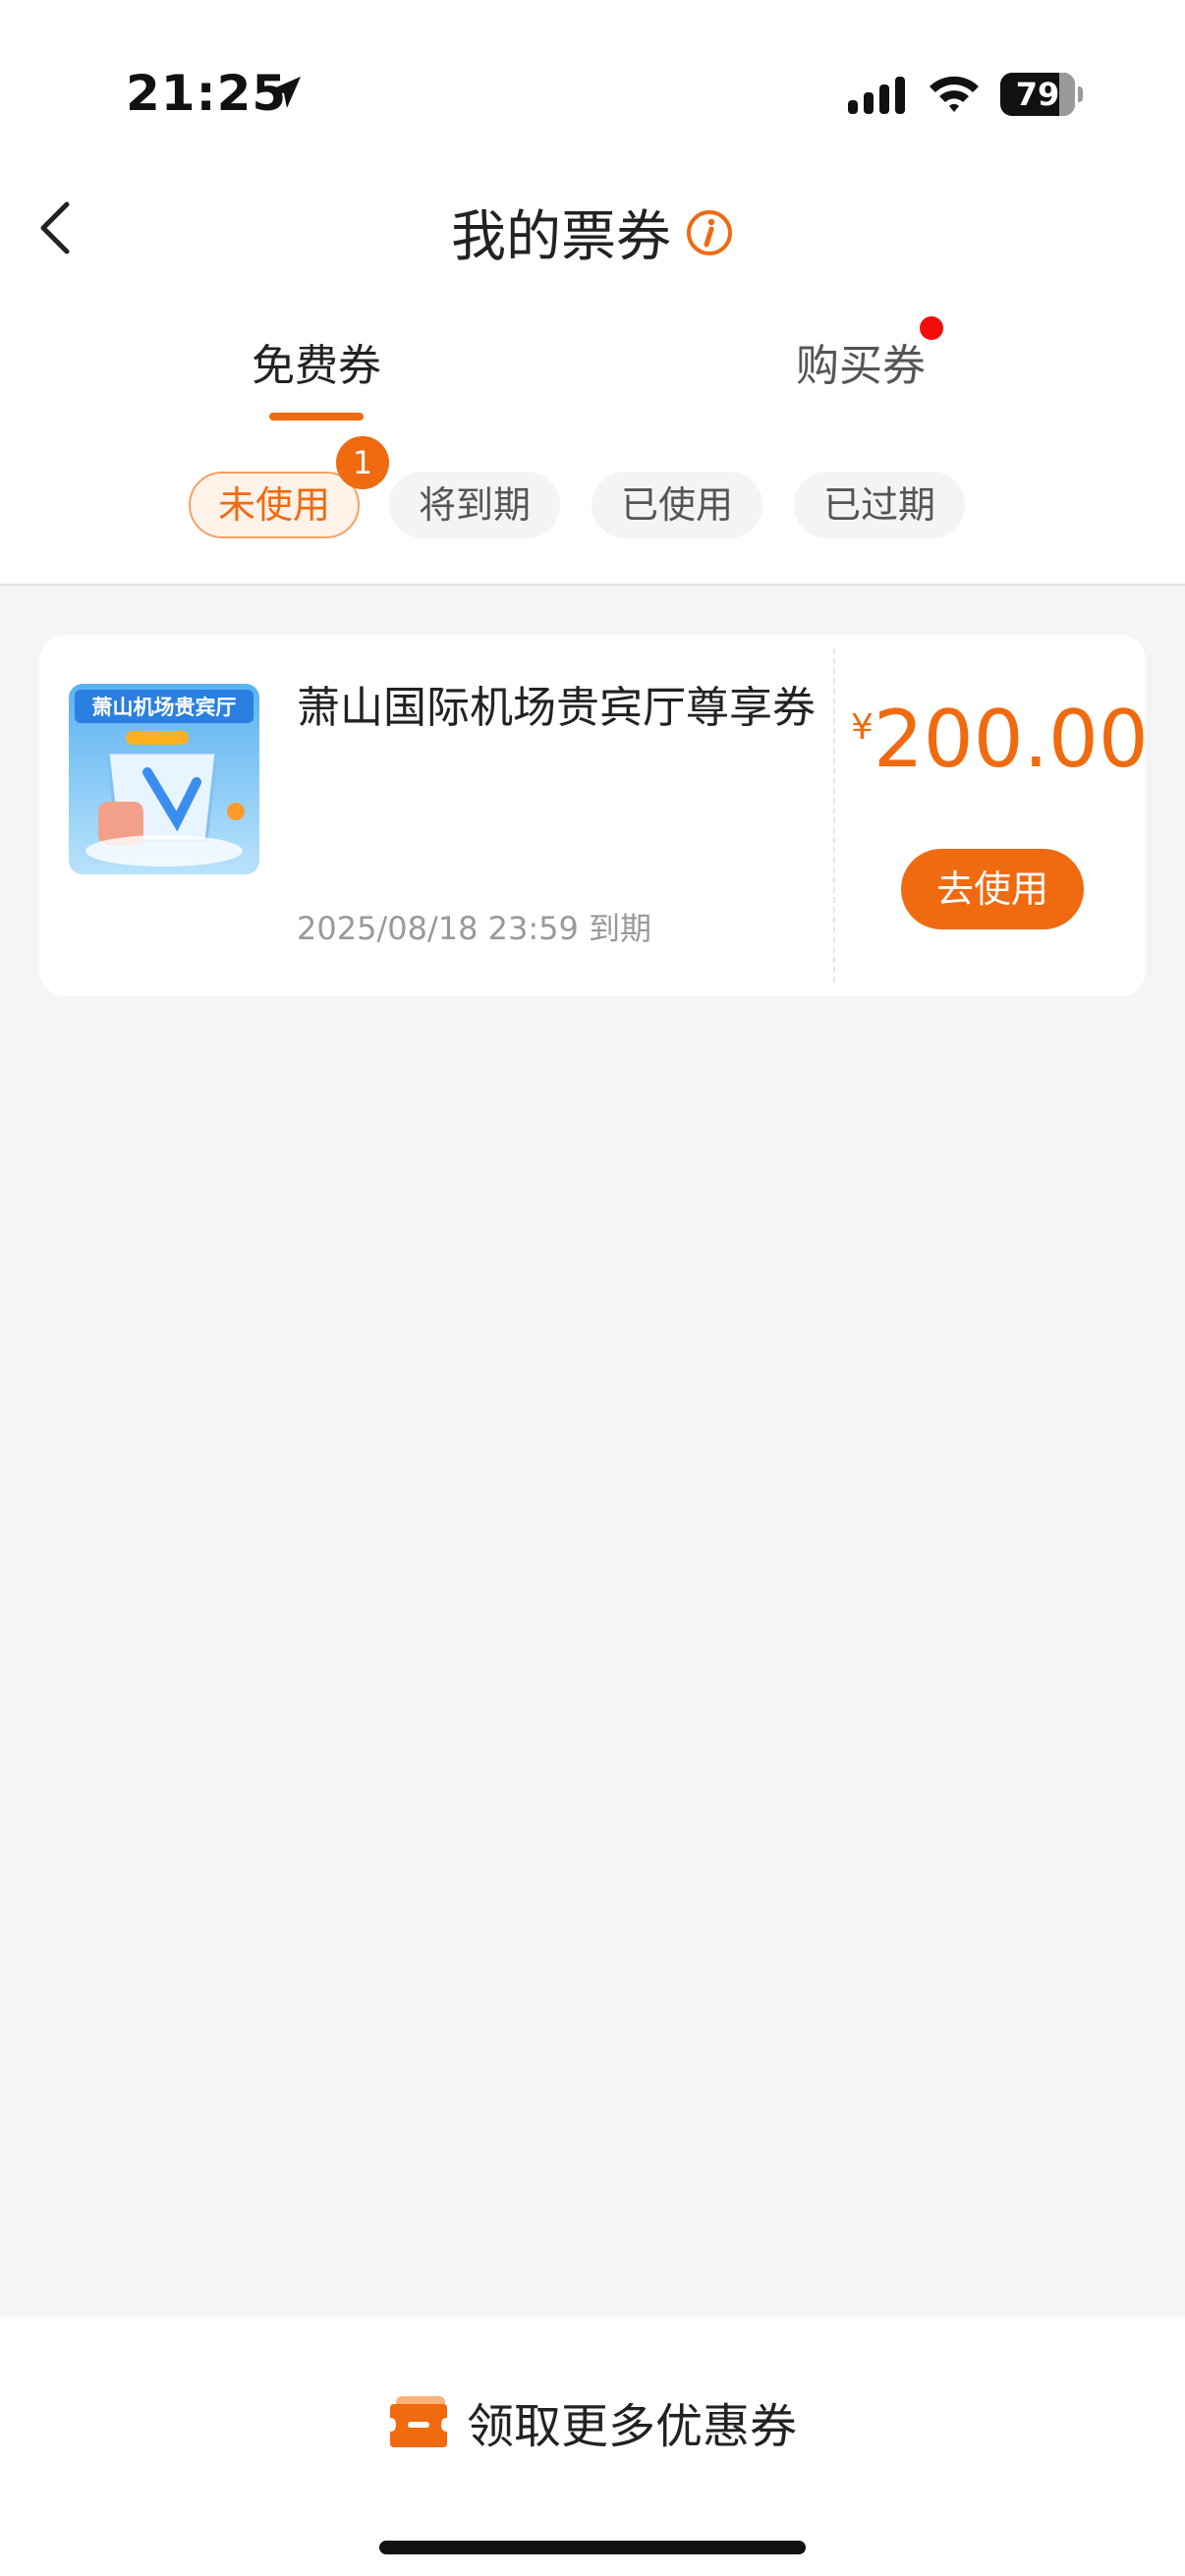  I want to click on tab-purchased-coupons: 购买券, so click(861, 361).